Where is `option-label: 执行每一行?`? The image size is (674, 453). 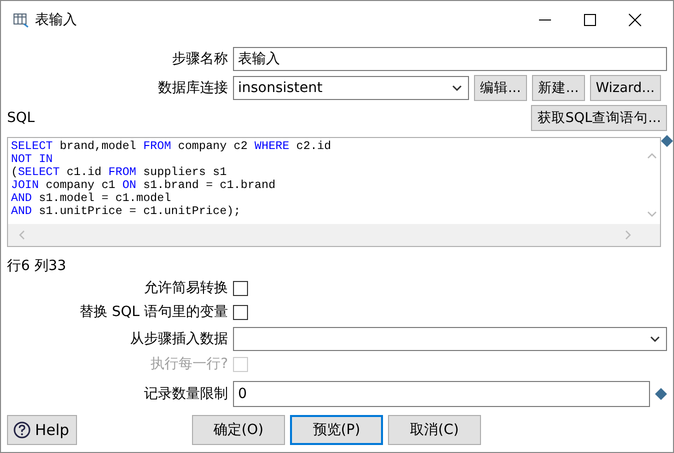
option-label: 执行每一行? is located at coordinates (189, 364).